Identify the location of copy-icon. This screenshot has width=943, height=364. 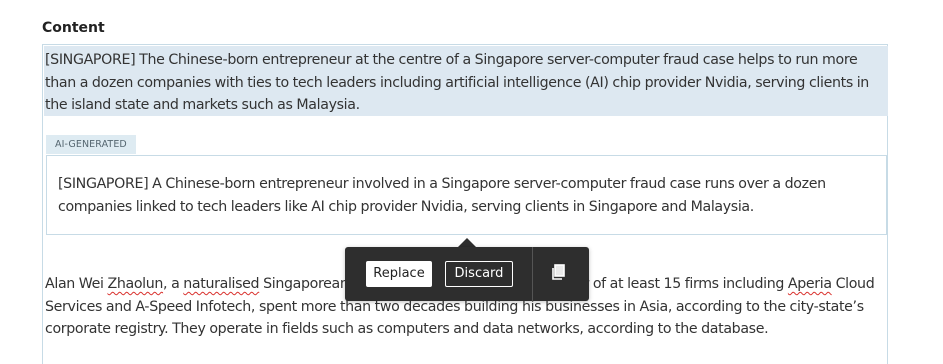
(559, 272).